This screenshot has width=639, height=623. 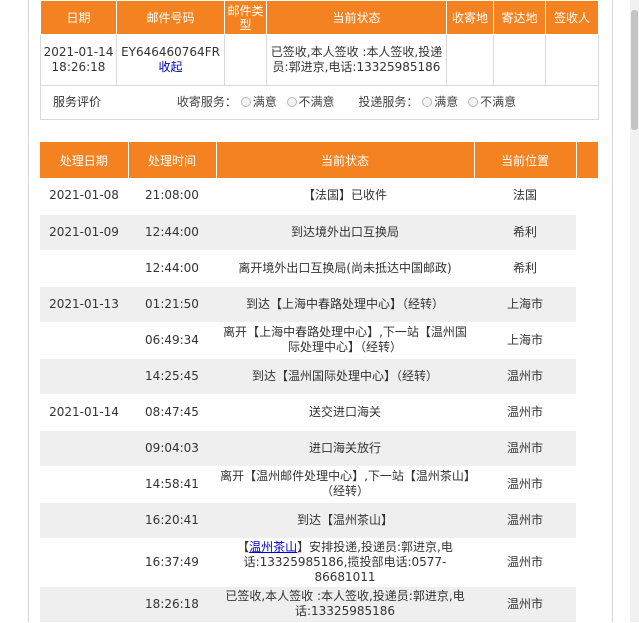 I want to click on event-row: 14:58:41 离开【温州邮件处理中心】,下一站【温州茶山】（经转） 温州市, so click(x=319, y=484).